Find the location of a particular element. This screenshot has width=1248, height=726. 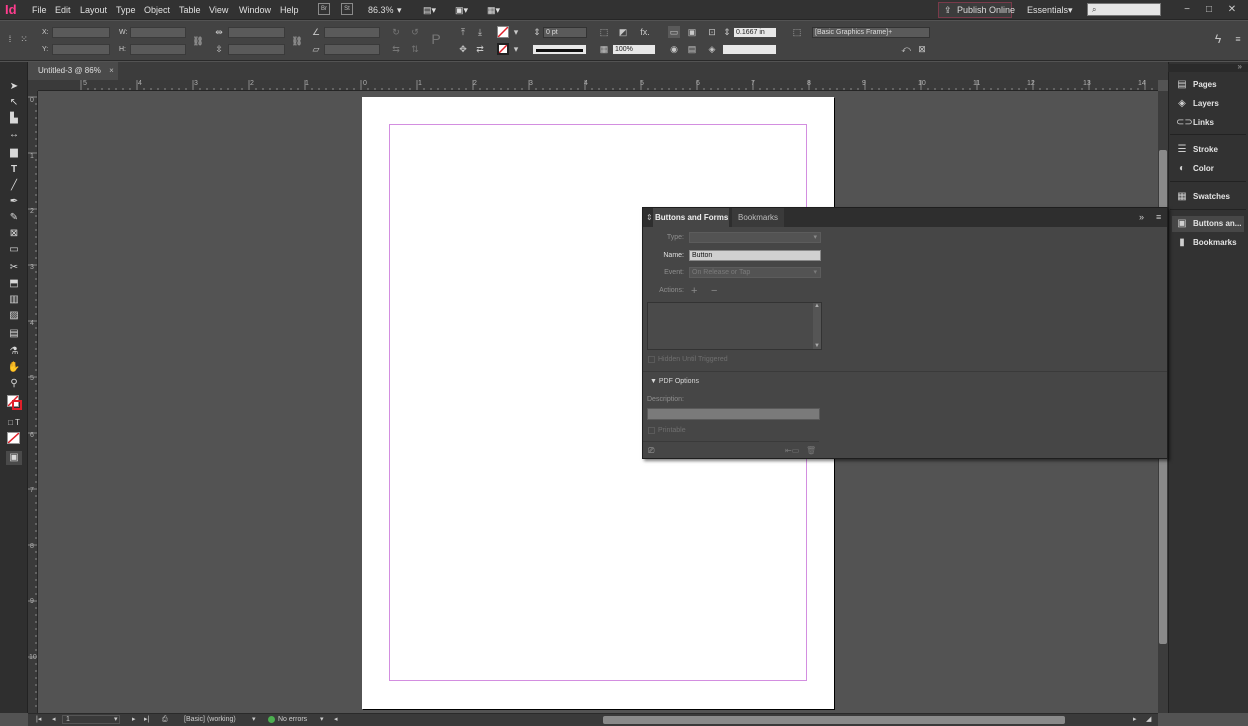

x-position-field is located at coordinates (81, 32).